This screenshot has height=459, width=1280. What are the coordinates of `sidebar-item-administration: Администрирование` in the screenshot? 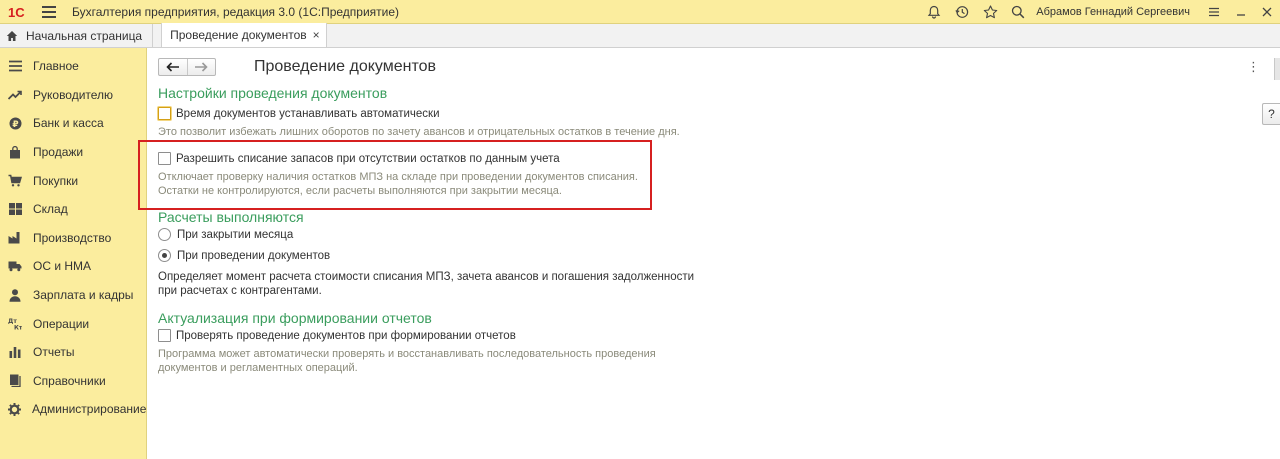 It's located at (73, 409).